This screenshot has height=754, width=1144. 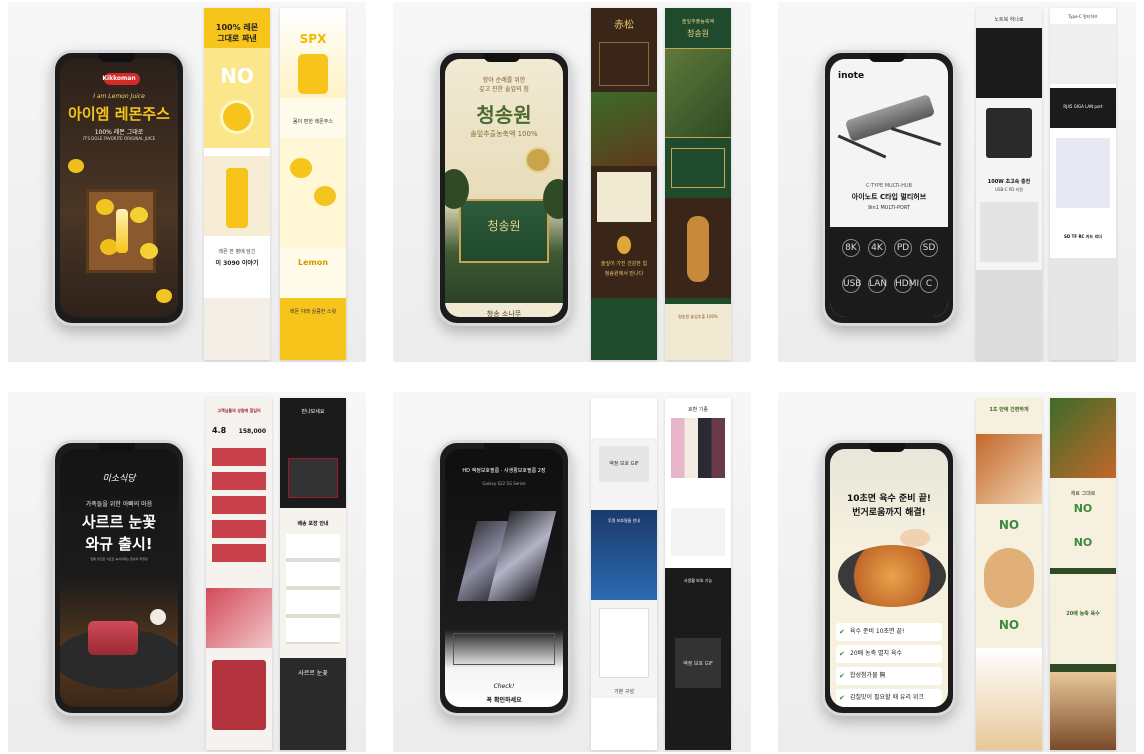 I want to click on brand-logo: 미소식당, so click(x=119, y=479).